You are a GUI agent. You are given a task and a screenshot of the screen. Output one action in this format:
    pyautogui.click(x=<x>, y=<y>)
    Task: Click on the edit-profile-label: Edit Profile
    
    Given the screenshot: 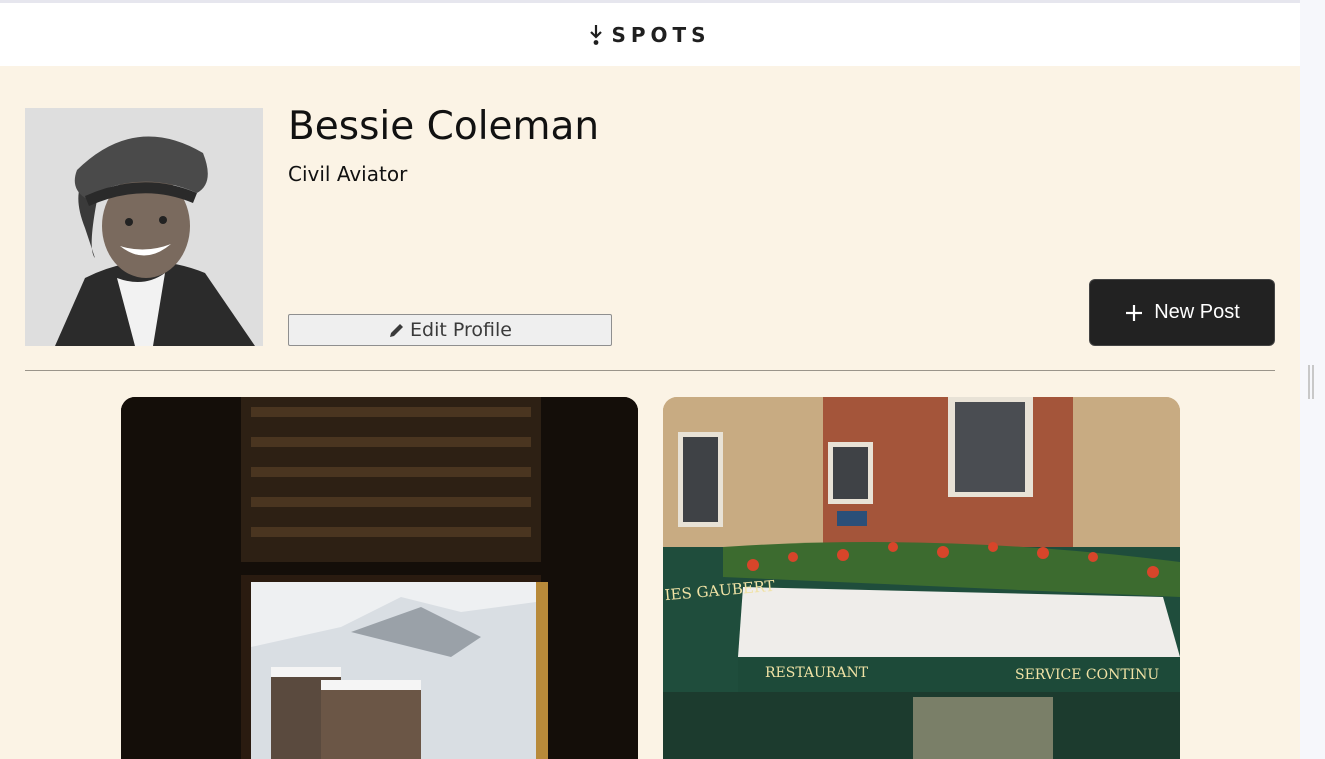 What is the action you would take?
    pyautogui.click(x=461, y=330)
    